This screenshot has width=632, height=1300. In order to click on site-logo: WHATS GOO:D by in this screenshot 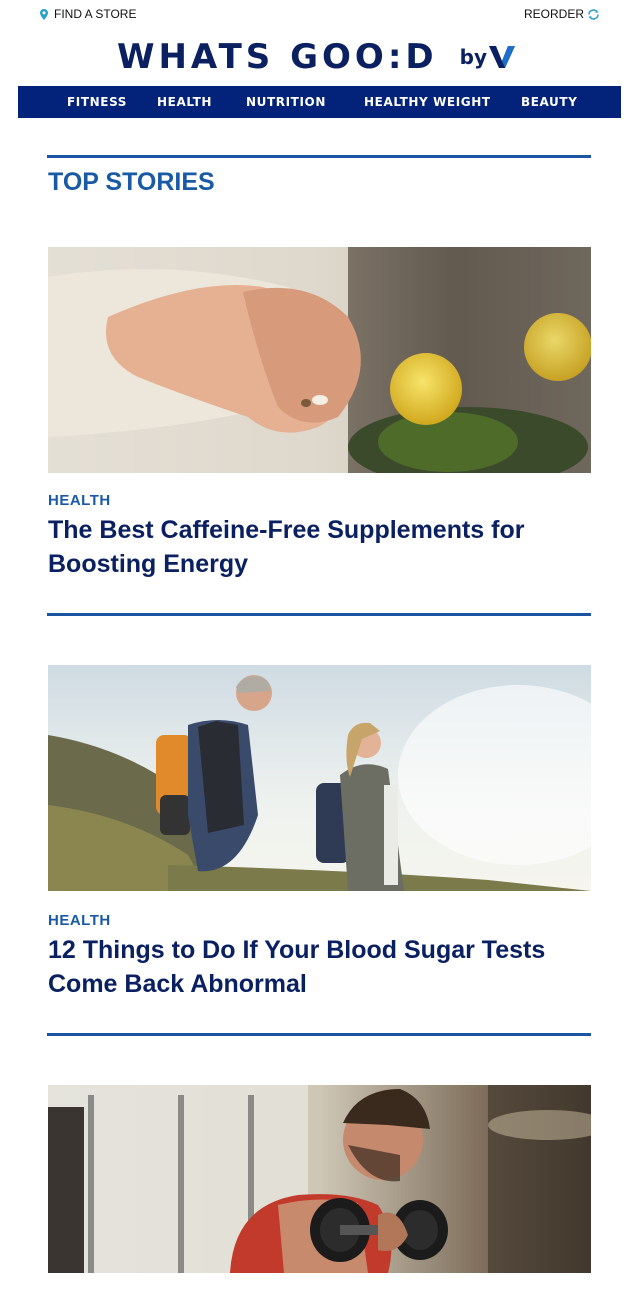, I will do `click(316, 57)`.